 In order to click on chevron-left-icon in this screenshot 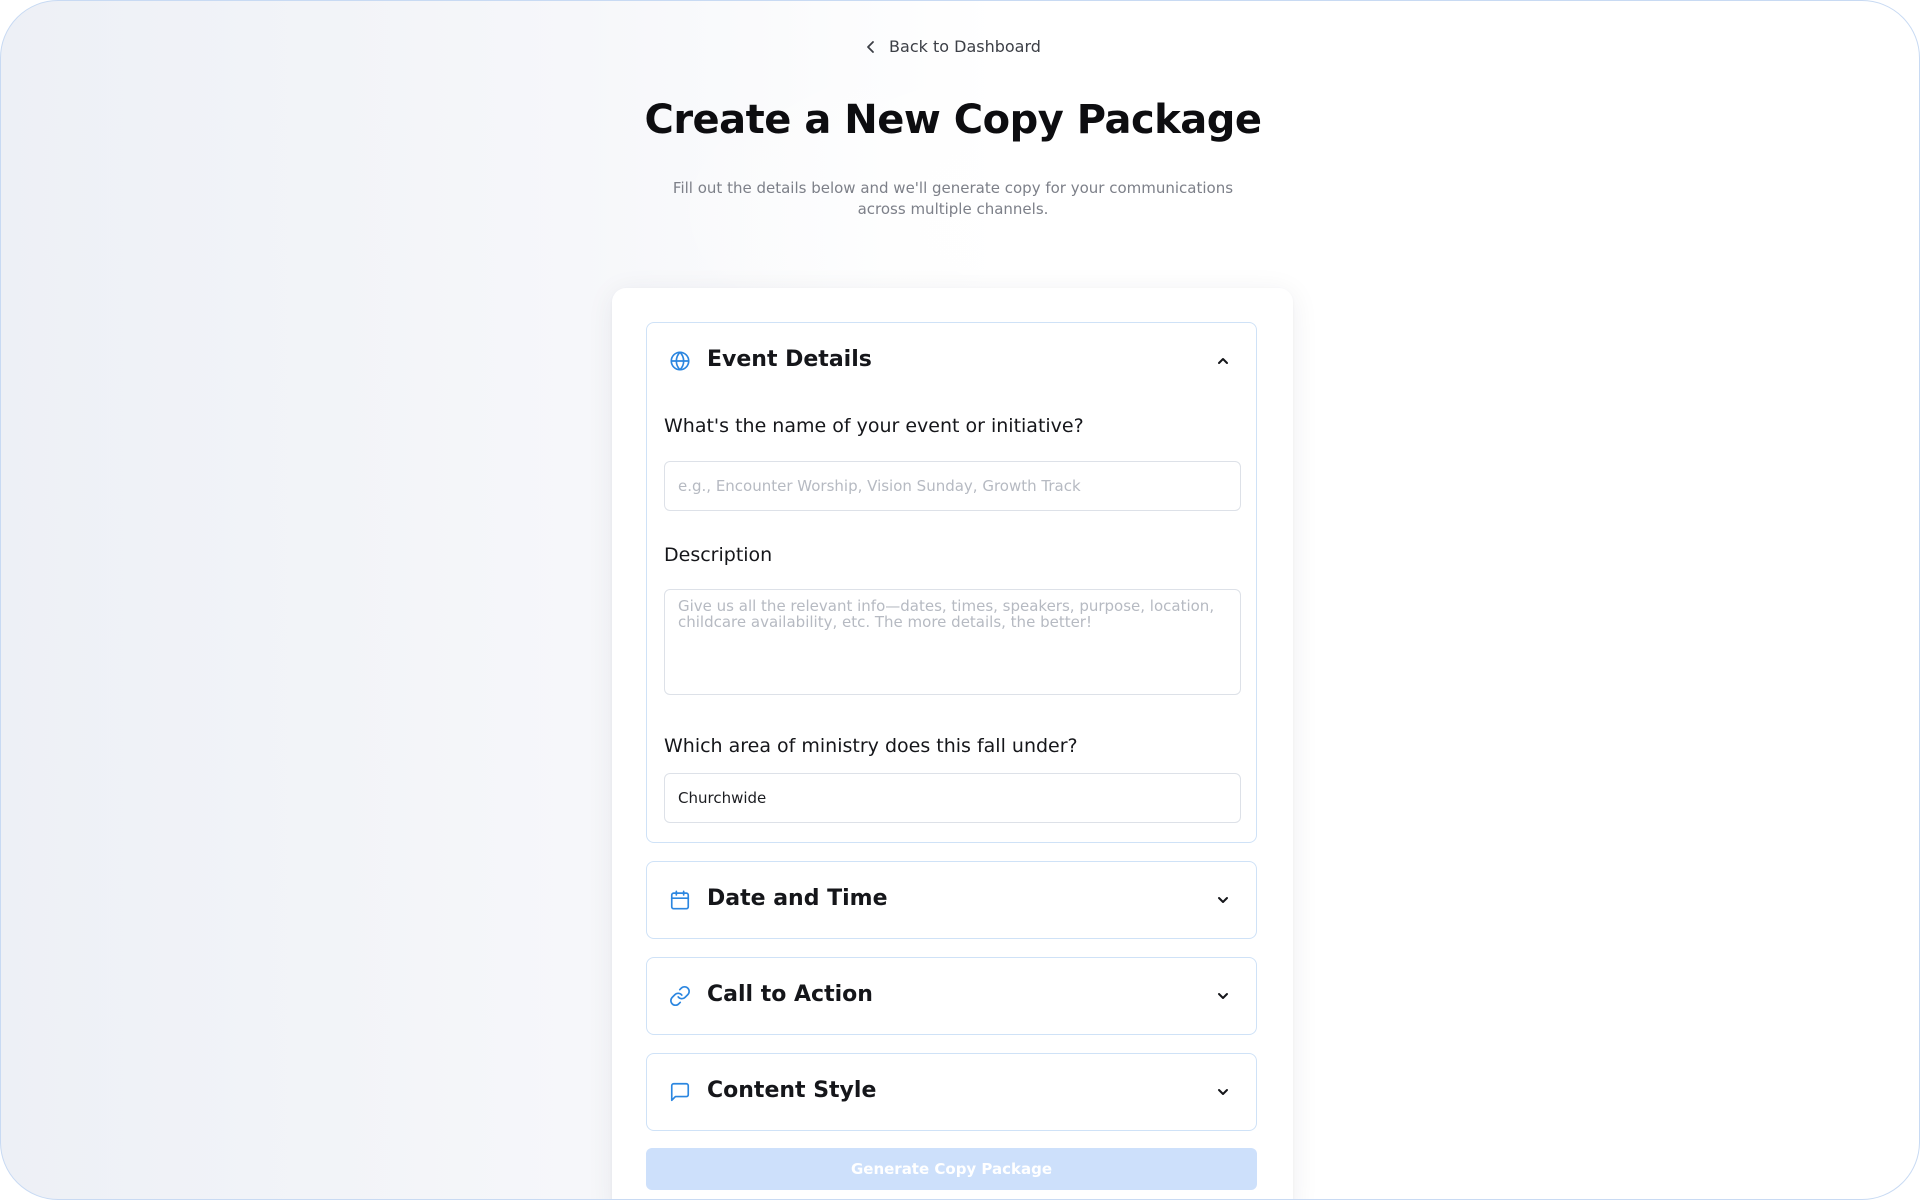, I will do `click(871, 47)`.